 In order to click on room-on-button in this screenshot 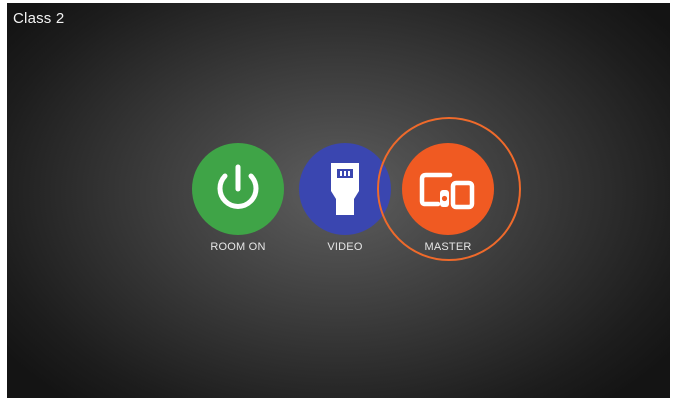, I will do `click(238, 189)`.